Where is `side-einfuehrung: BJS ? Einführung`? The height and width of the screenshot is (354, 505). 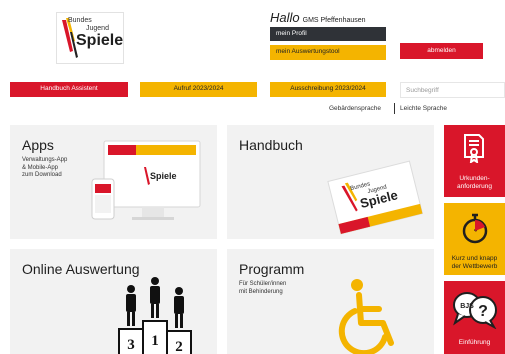
side-einfuehrung: BJS ? Einführung is located at coordinates (474, 317).